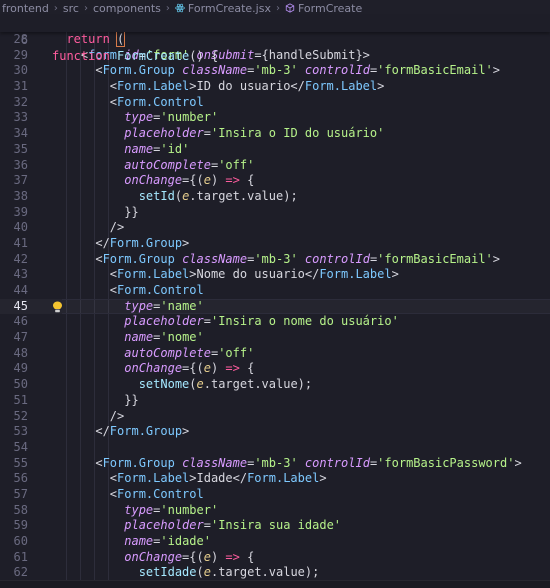 The image size is (550, 588). I want to click on line-number: 53, so click(20, 431).